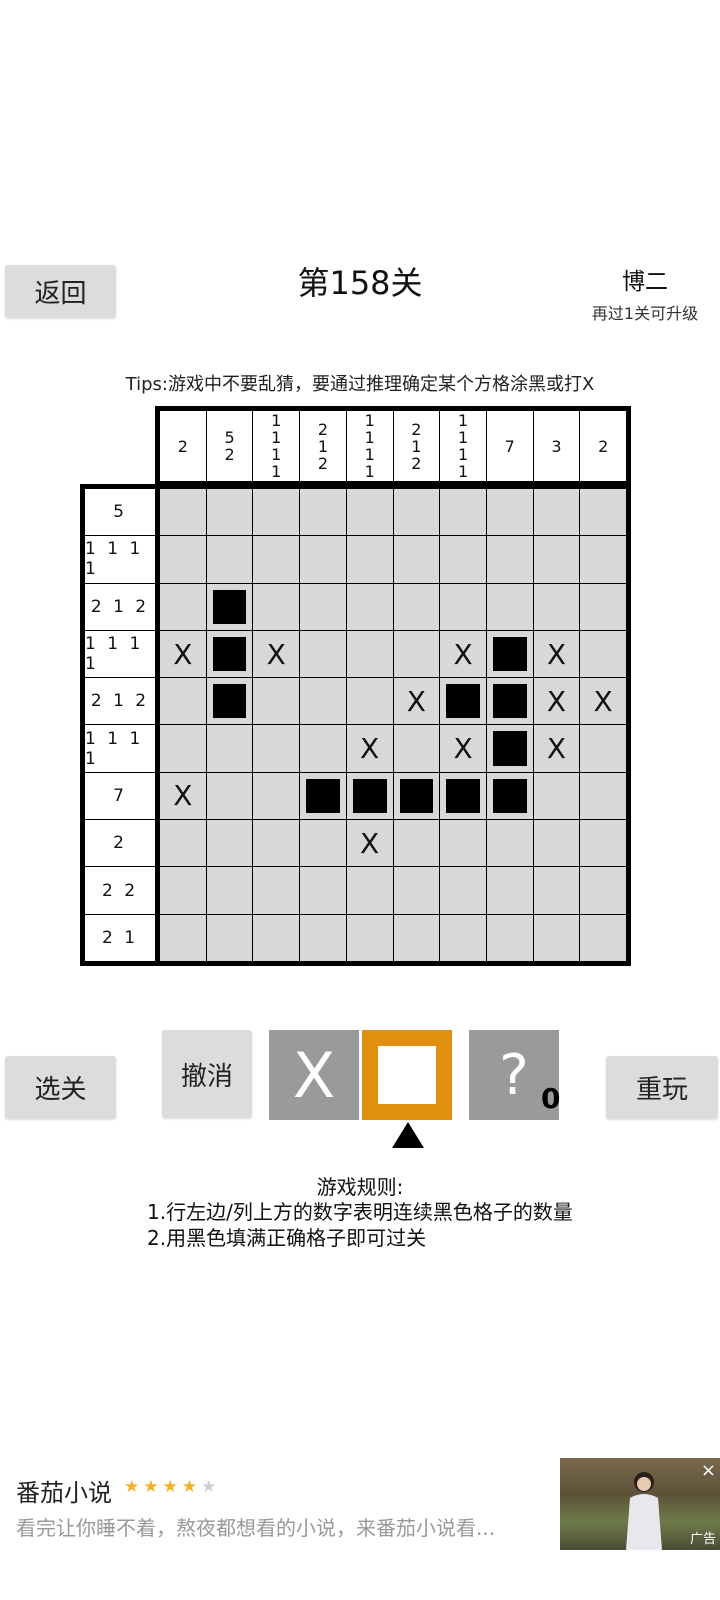 This screenshot has height=1600, width=720. What do you see at coordinates (60, 1087) in the screenshot?
I see `select-level-button: 选关` at bounding box center [60, 1087].